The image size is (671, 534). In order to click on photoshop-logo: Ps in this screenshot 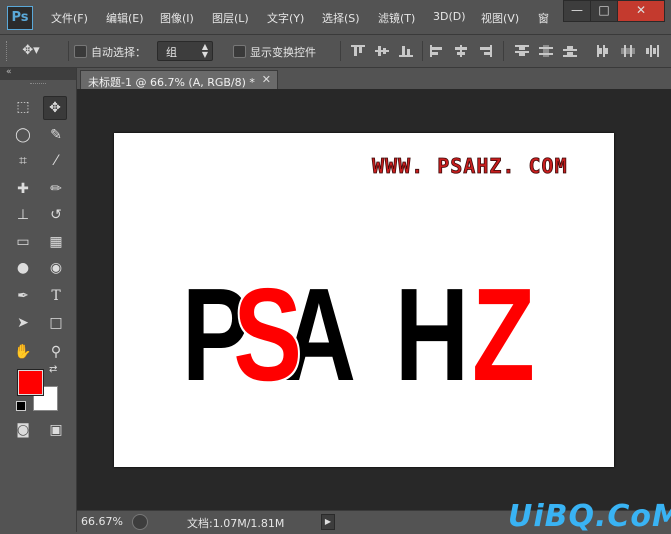, I will do `click(20, 18)`.